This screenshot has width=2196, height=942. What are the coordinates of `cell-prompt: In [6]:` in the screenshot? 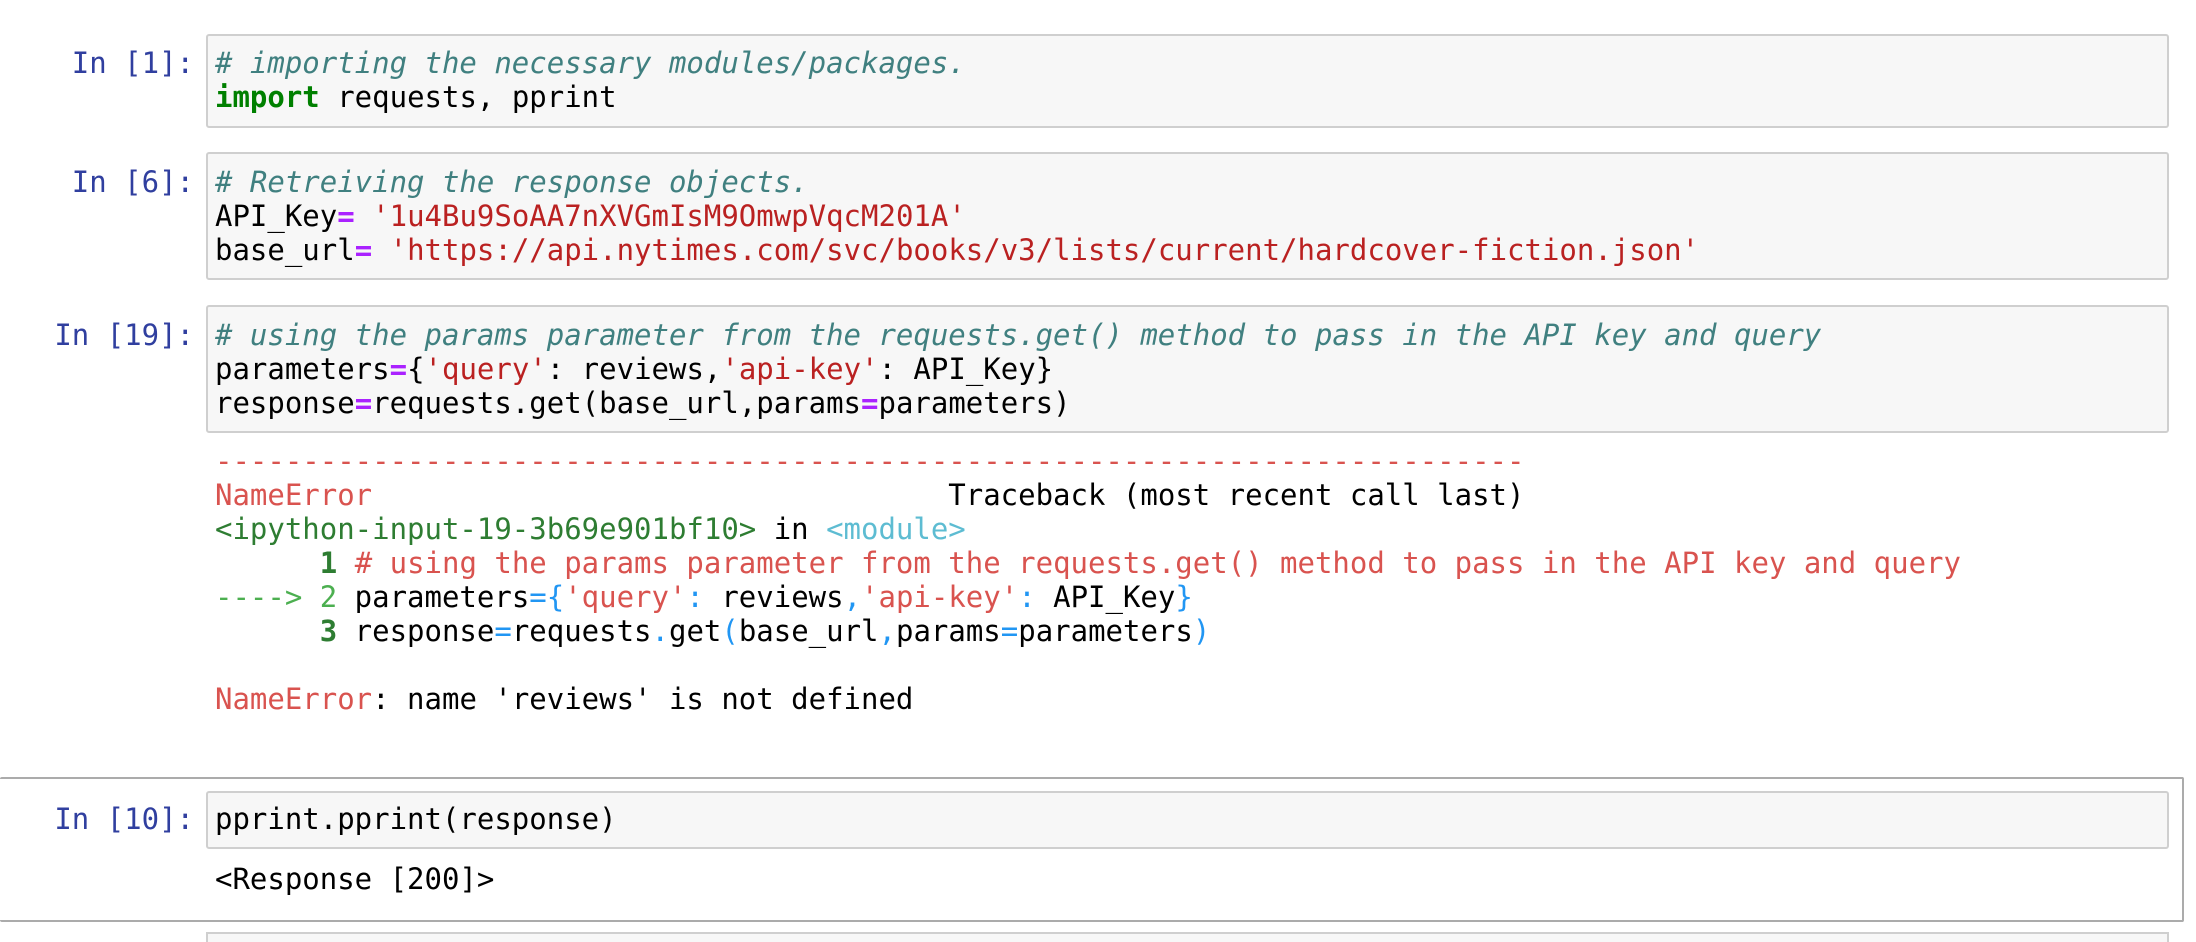 It's located at (132, 182).